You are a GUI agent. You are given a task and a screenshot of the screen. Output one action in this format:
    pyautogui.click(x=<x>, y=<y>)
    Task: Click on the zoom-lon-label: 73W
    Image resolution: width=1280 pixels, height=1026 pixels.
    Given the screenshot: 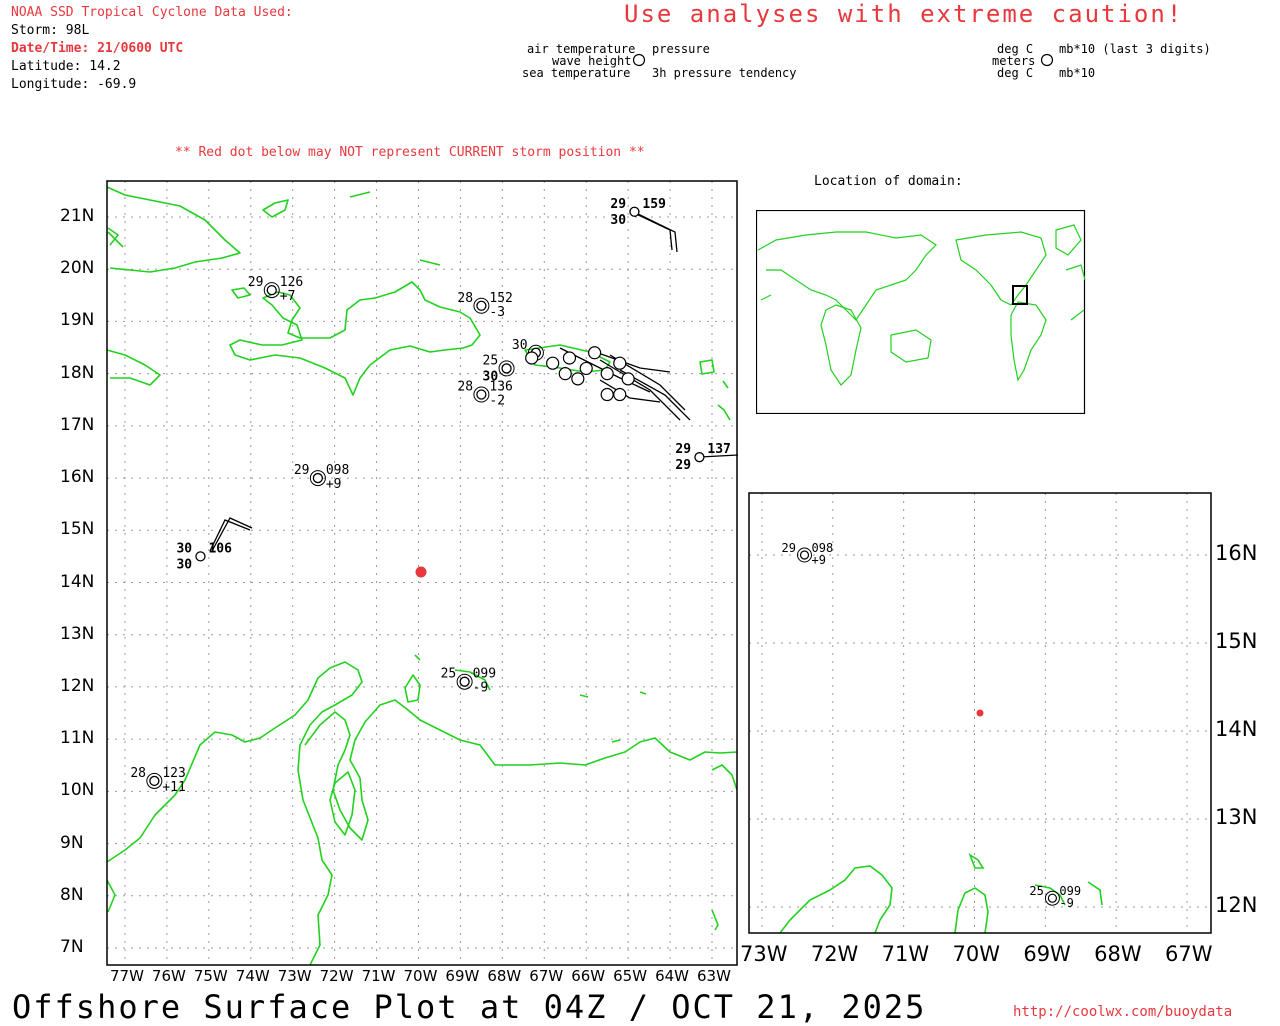 What is the action you would take?
    pyautogui.click(x=764, y=954)
    